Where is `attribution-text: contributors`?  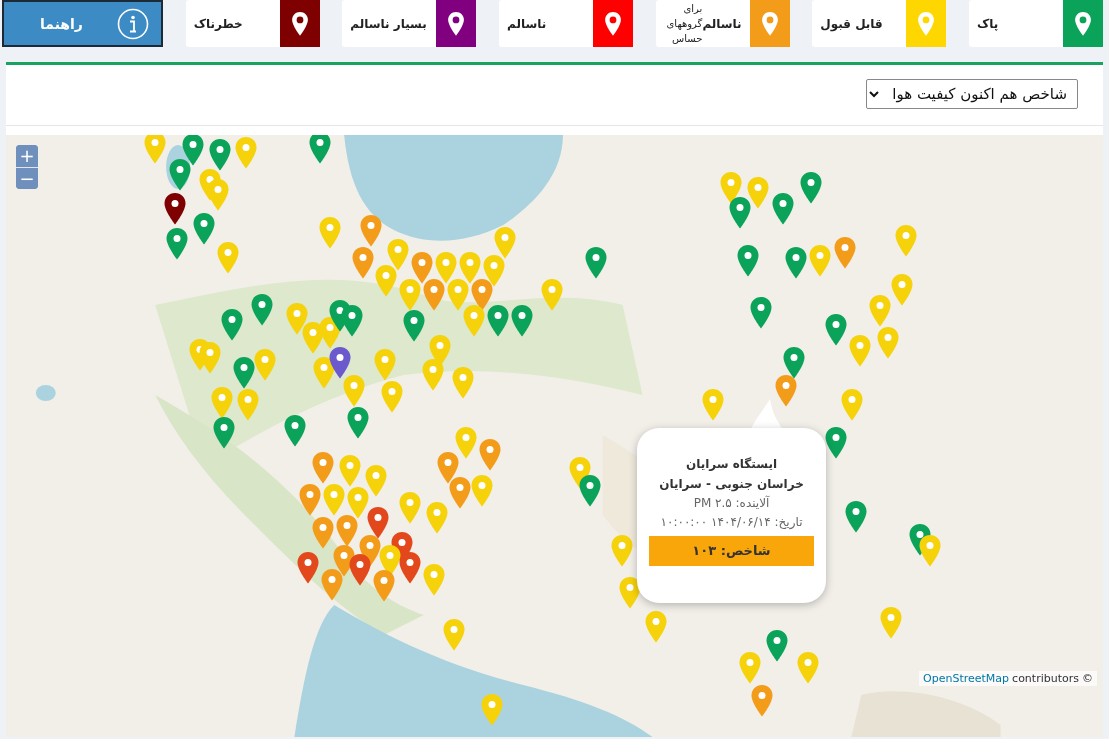
attribution-text: contributors is located at coordinates (1045, 678).